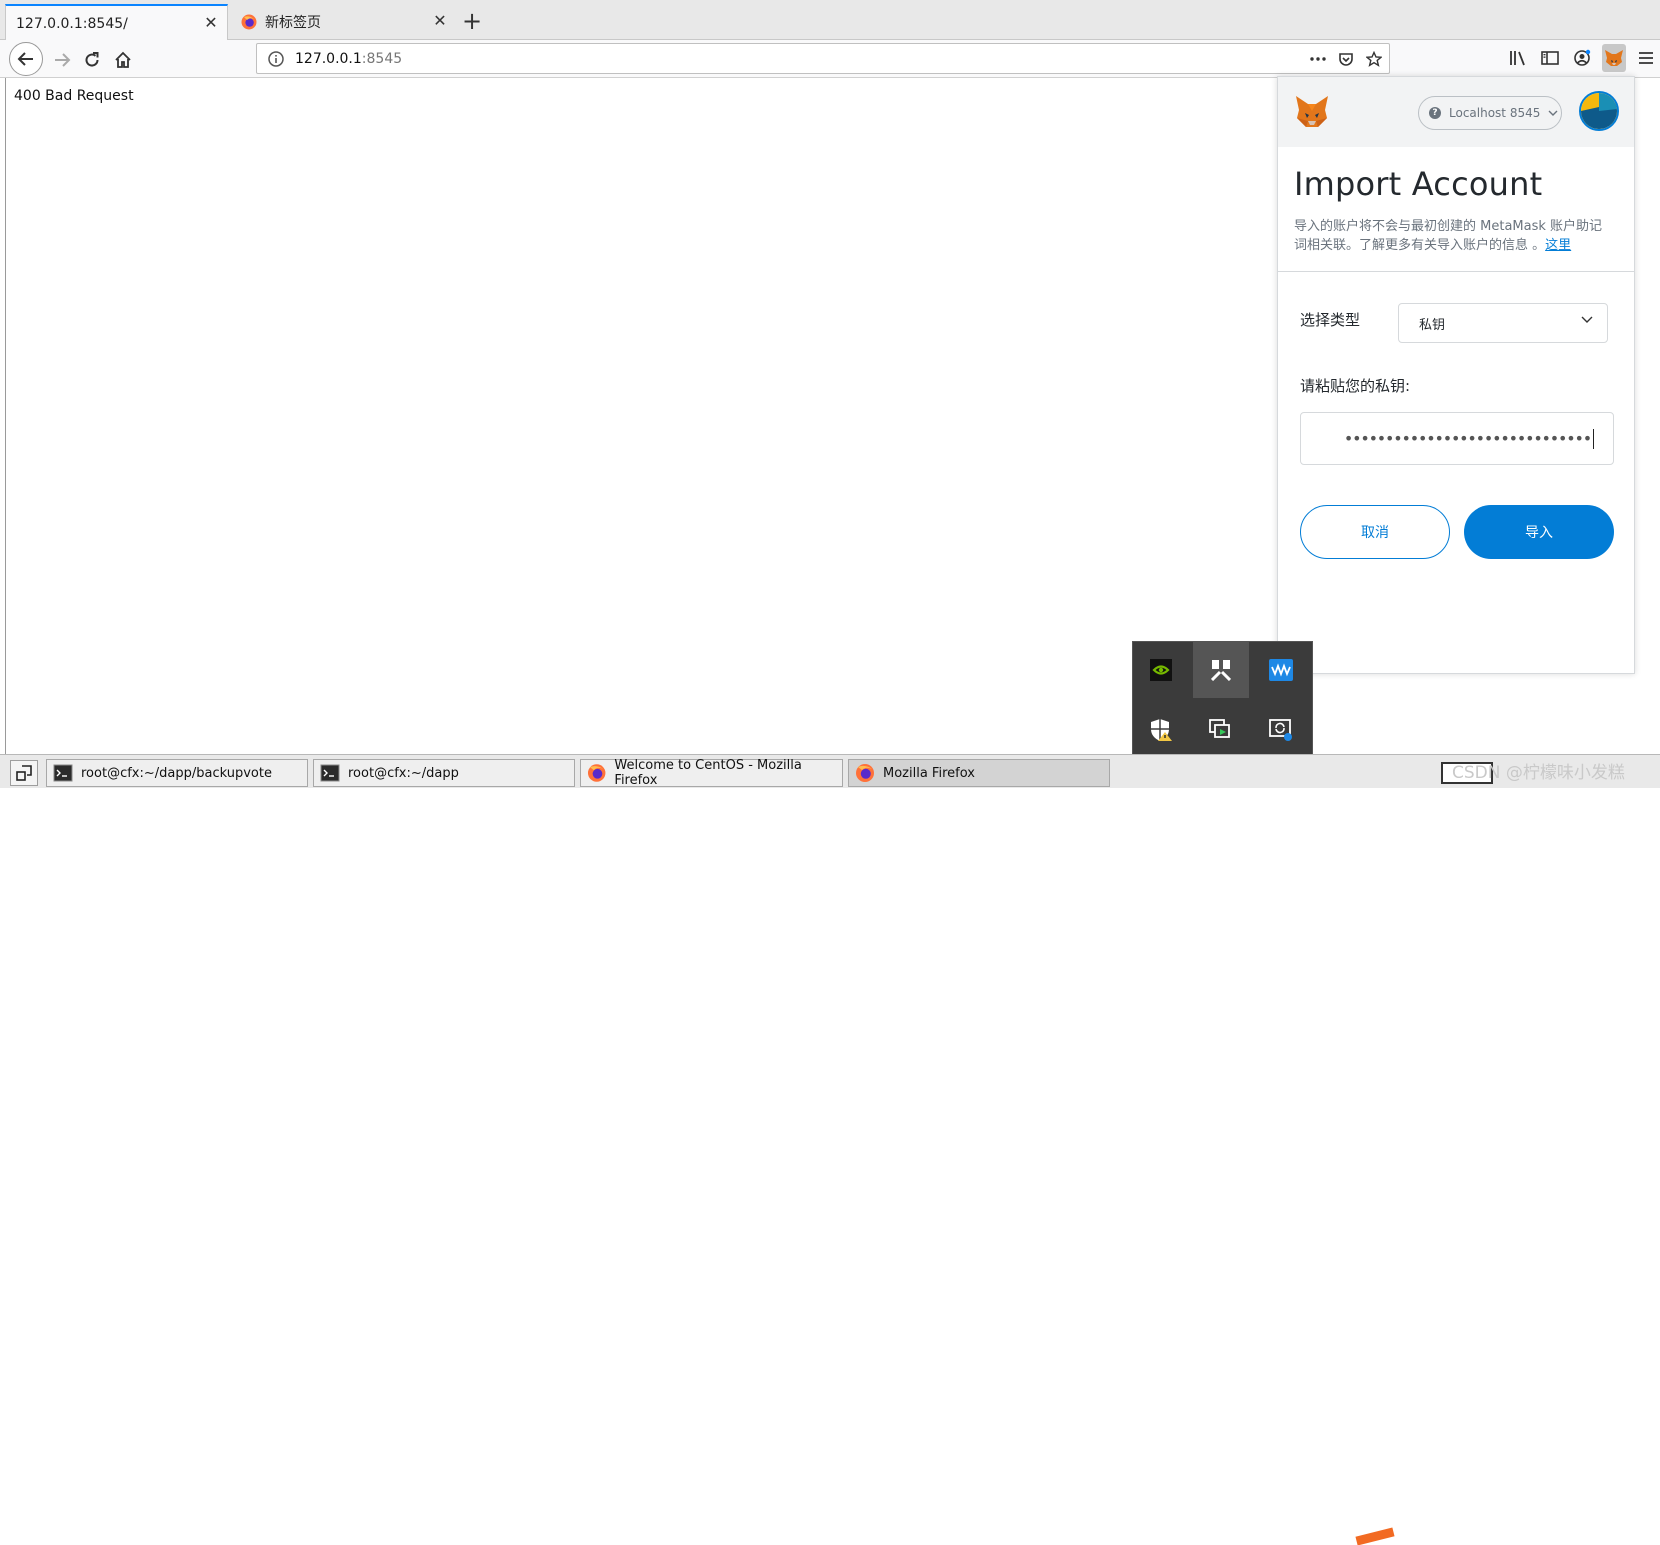  What do you see at coordinates (1375, 532) in the screenshot?
I see `cancel-button: 取消` at bounding box center [1375, 532].